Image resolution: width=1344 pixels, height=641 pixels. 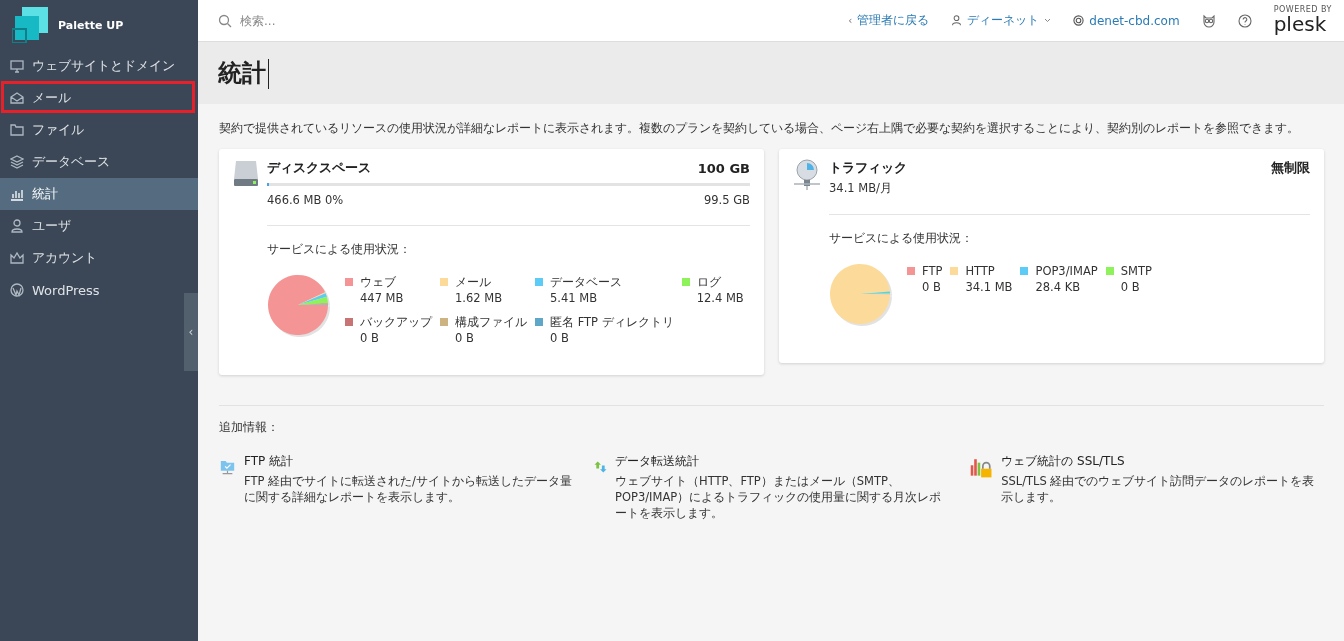 What do you see at coordinates (807, 175) in the screenshot?
I see `clock-stand-icon` at bounding box center [807, 175].